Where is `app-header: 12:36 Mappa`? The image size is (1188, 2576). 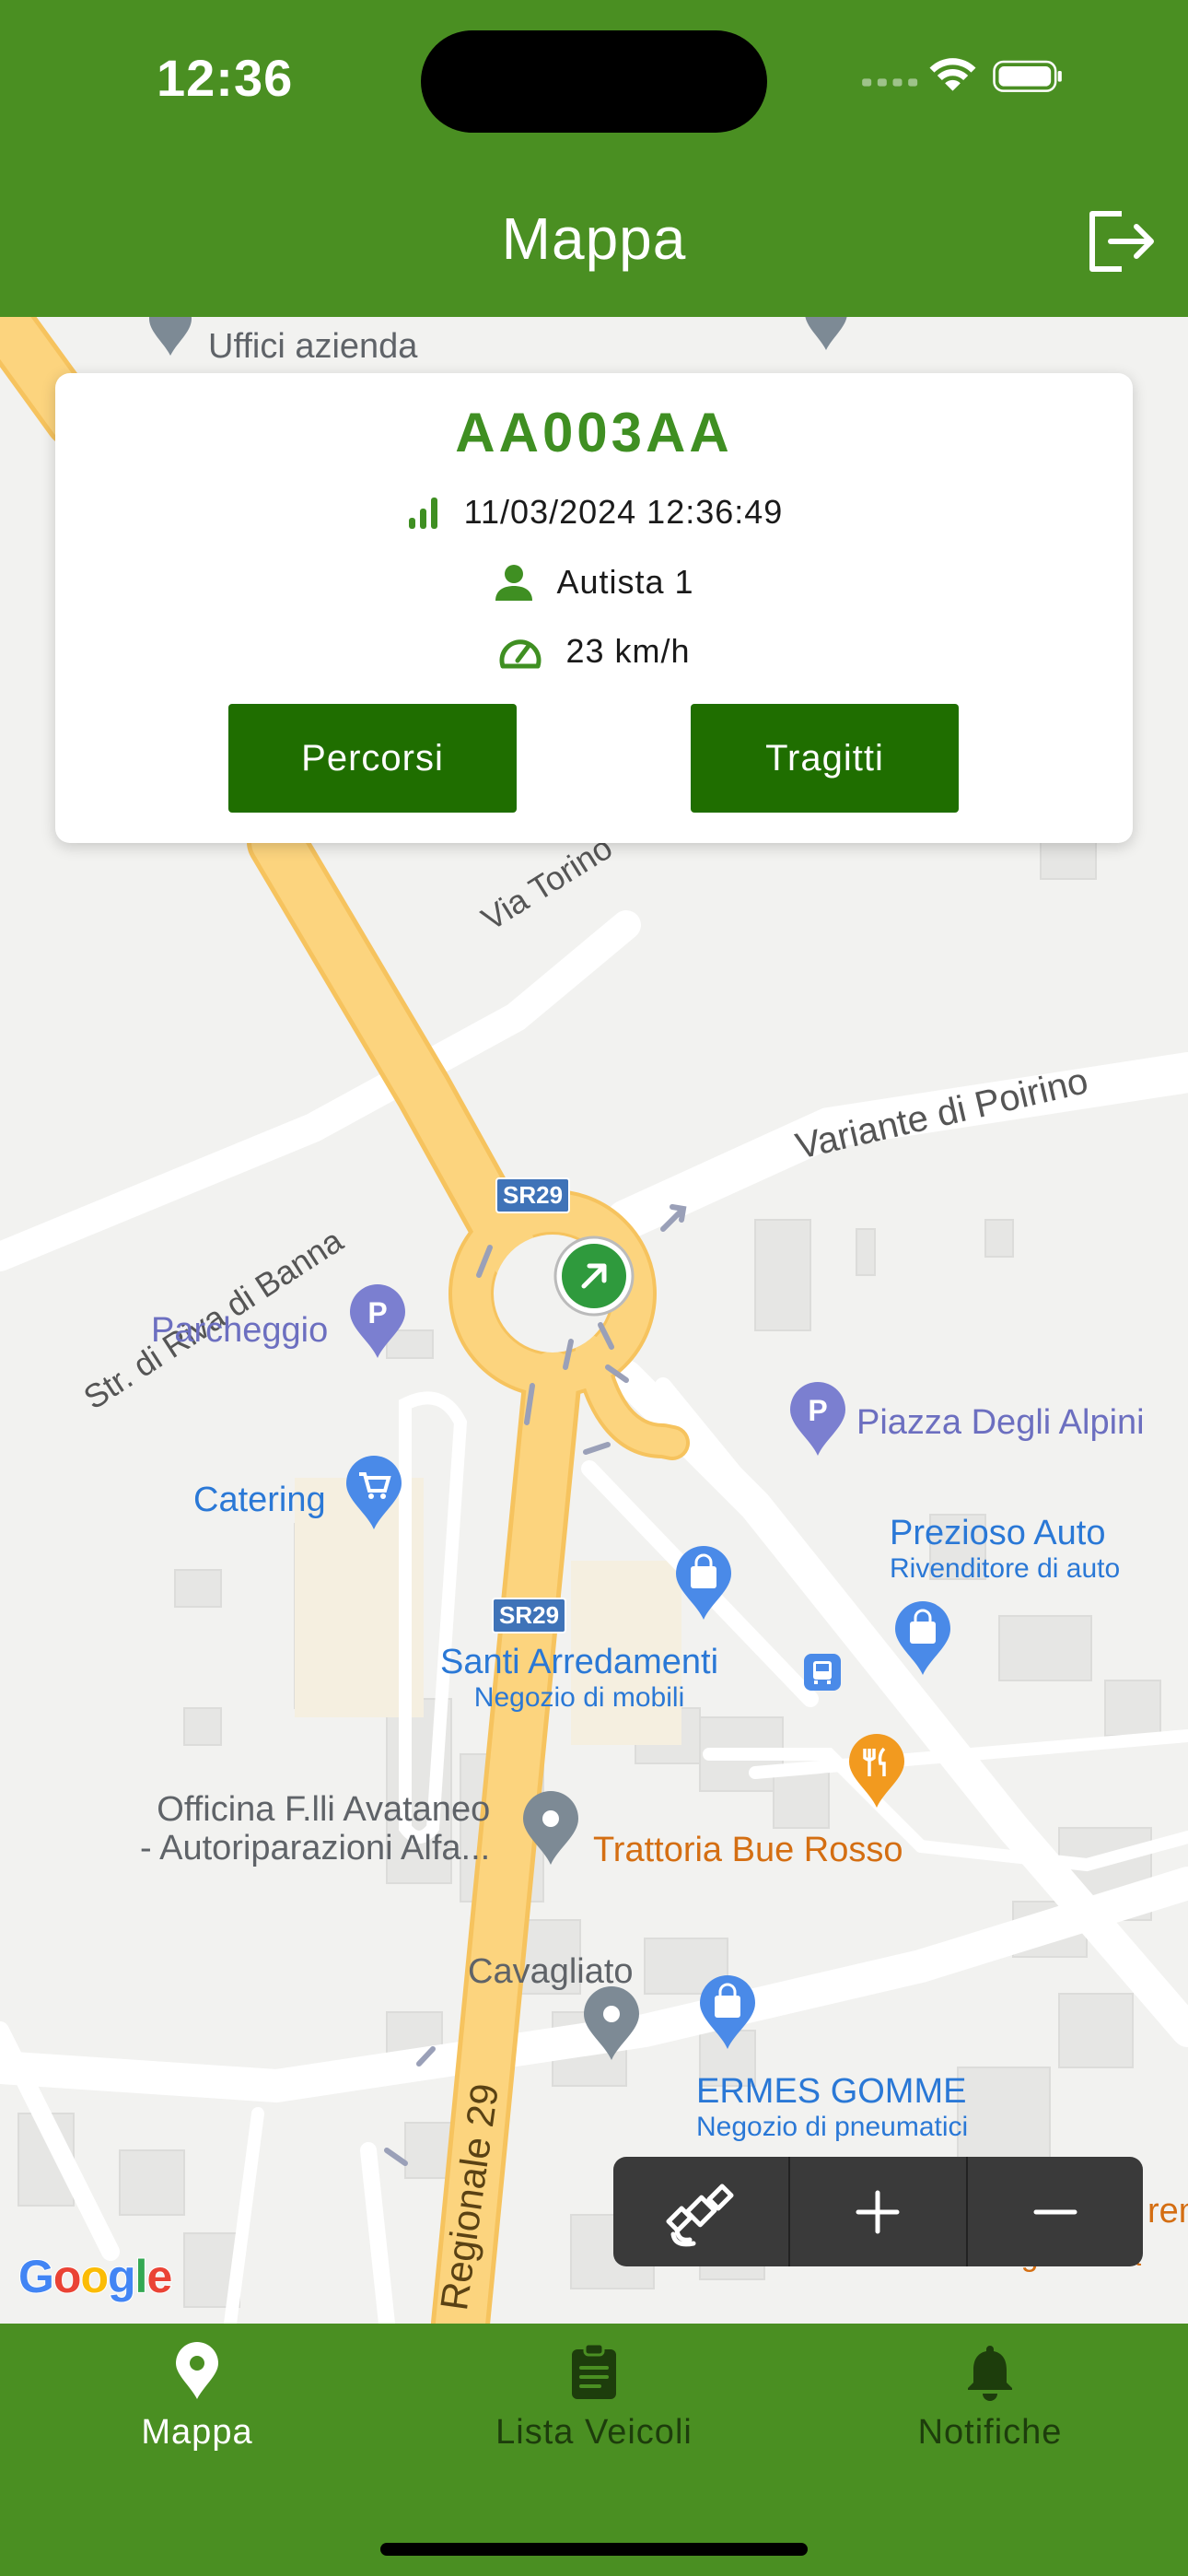 app-header: 12:36 Mappa is located at coordinates (594, 158).